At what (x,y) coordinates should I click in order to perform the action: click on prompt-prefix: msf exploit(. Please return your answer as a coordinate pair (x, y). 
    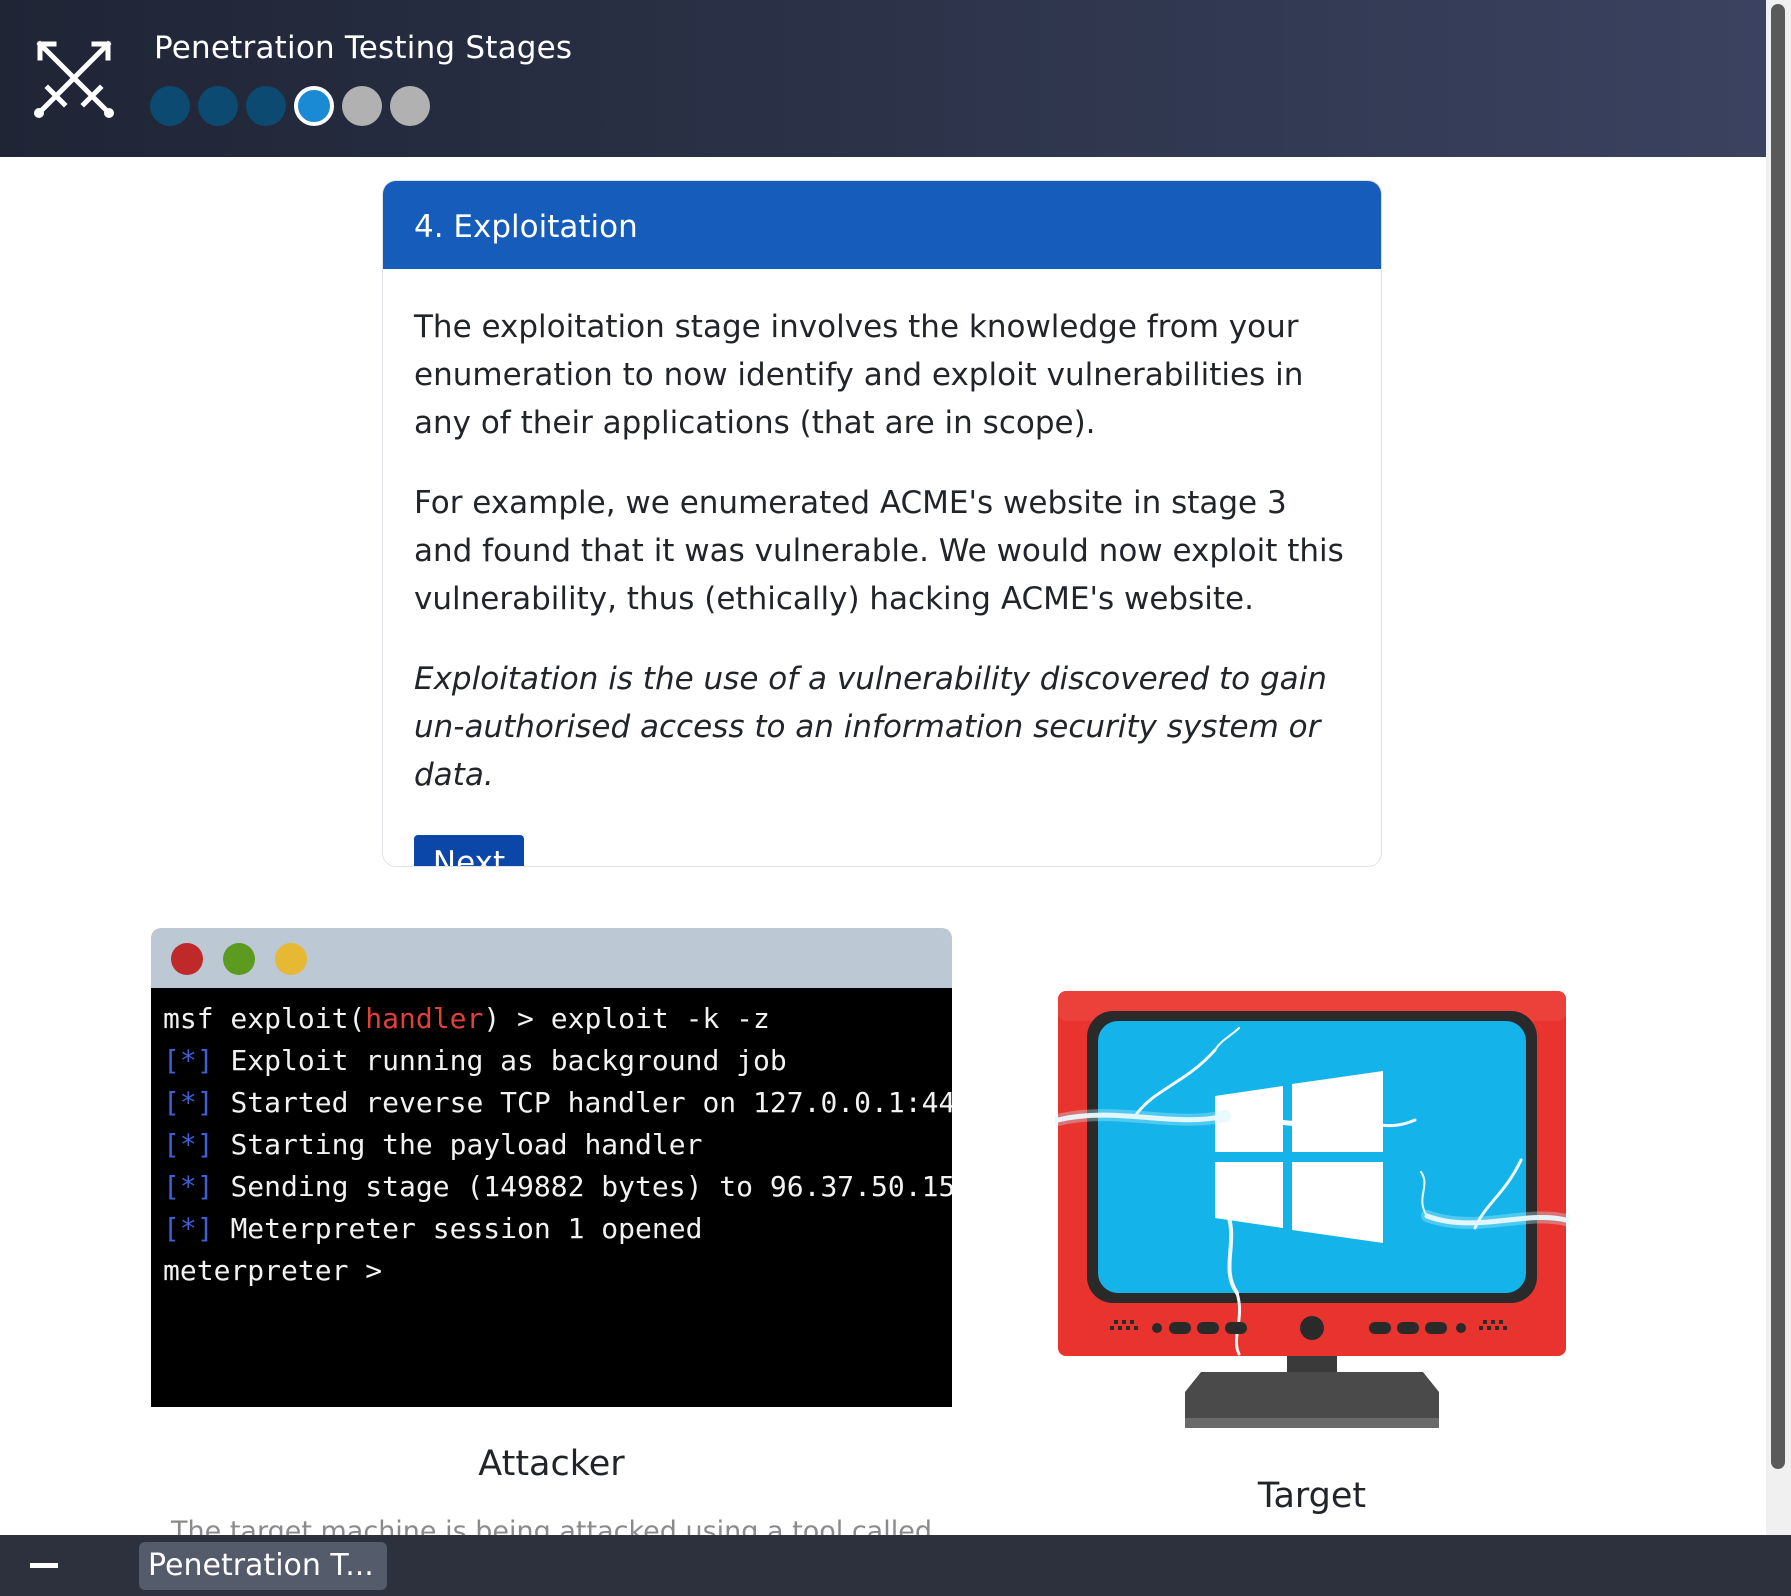
    Looking at the image, I should click on (264, 1018).